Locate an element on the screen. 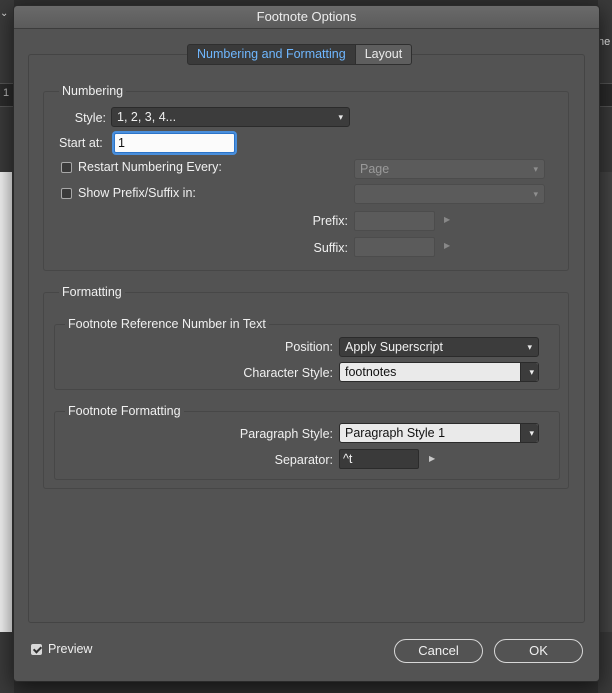 The image size is (612, 693). start-at-input: 1 is located at coordinates (174, 143).